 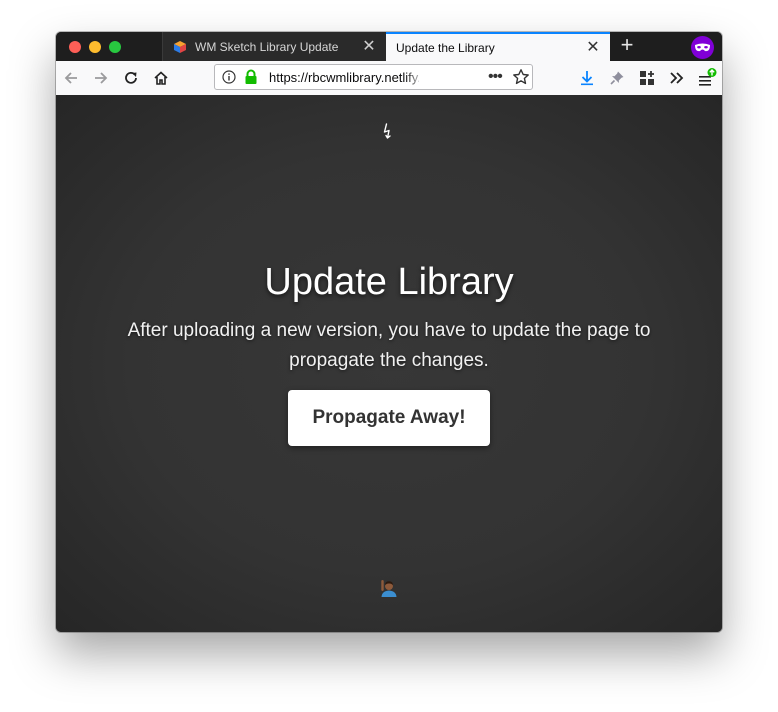 I want to click on page-title: Update Library, so click(x=389, y=282).